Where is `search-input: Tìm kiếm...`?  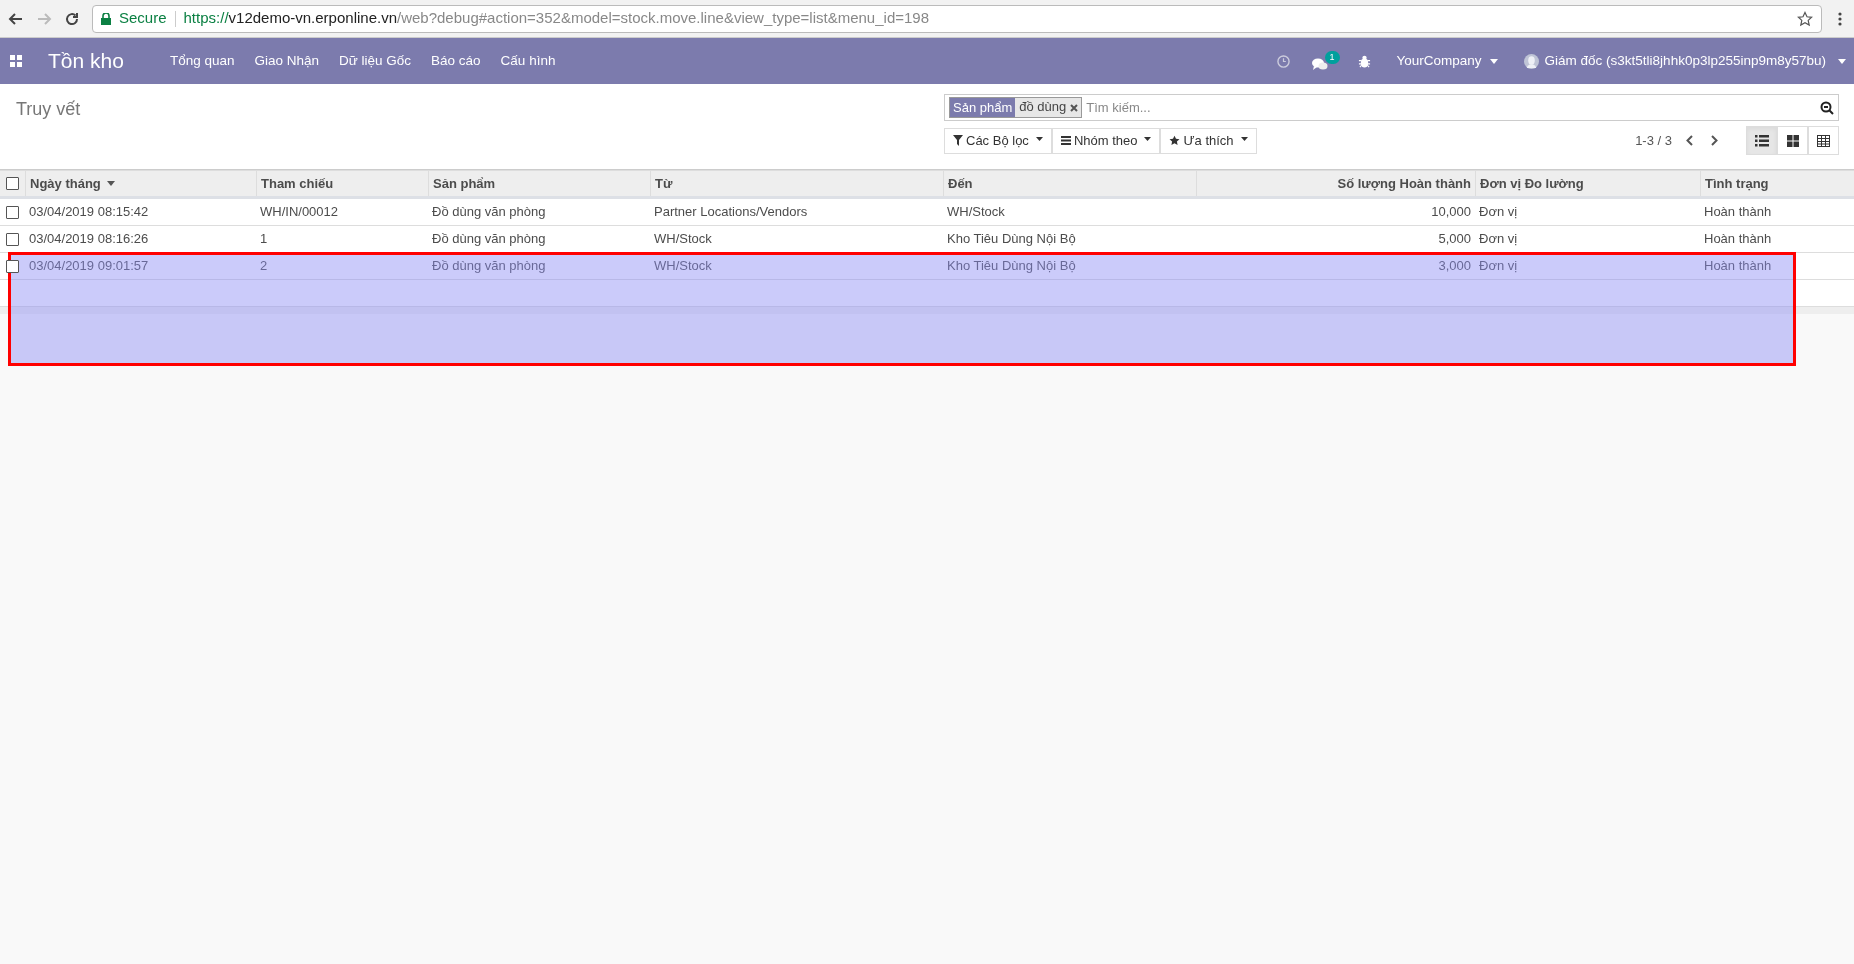
search-input: Tìm kiếm... is located at coordinates (1453, 107).